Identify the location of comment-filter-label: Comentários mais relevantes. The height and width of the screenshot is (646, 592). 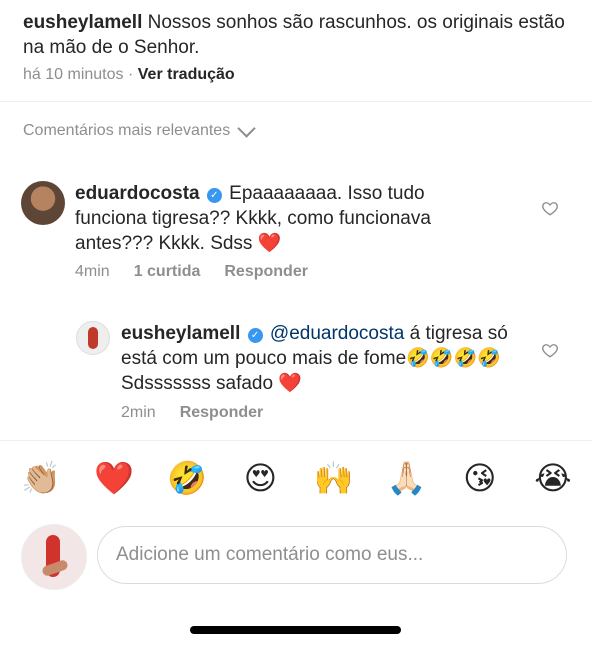
(127, 130).